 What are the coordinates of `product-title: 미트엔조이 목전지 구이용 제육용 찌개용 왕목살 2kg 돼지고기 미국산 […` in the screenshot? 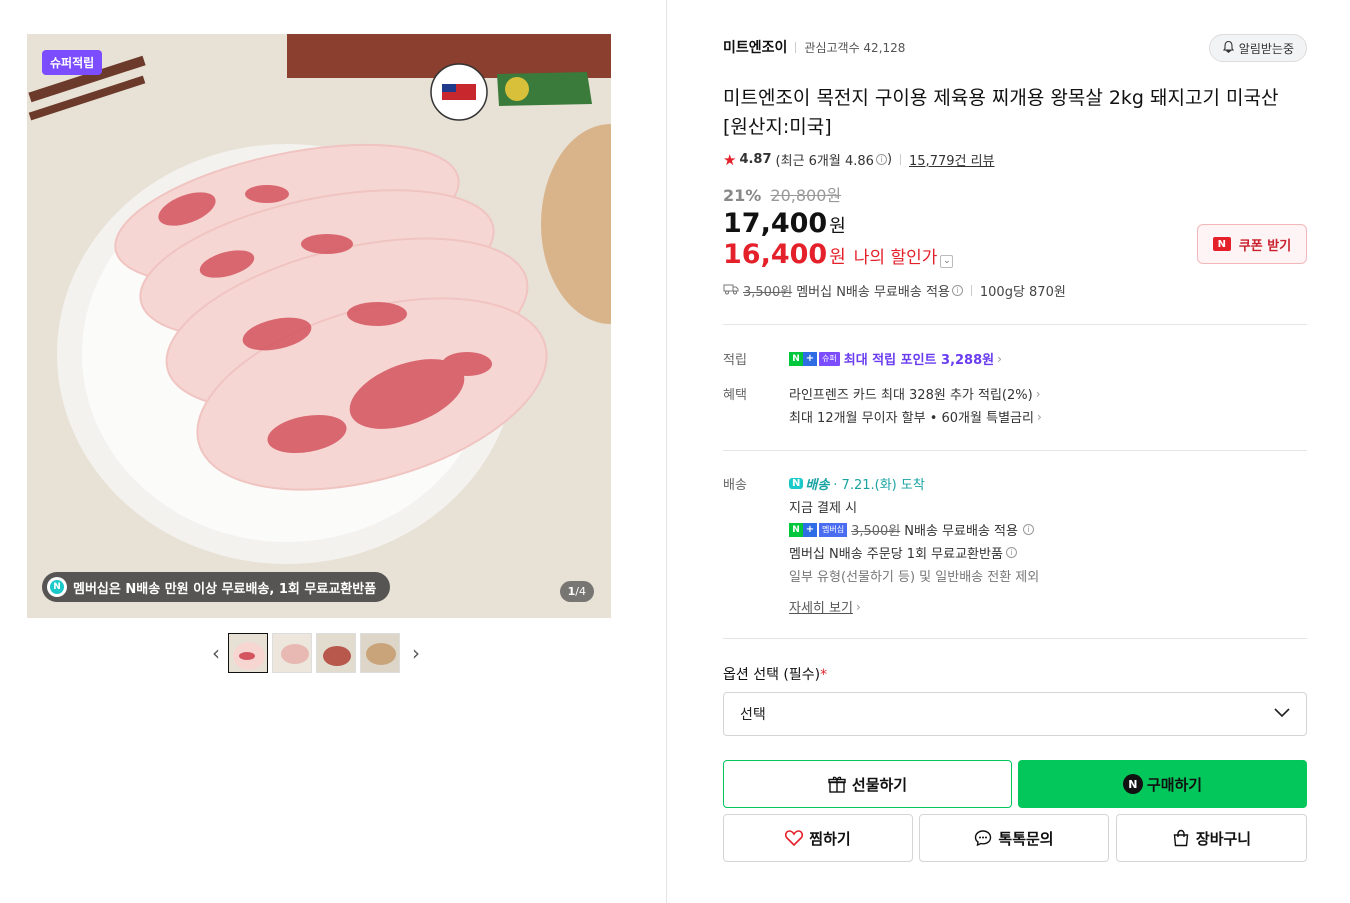 It's located at (1001, 112).